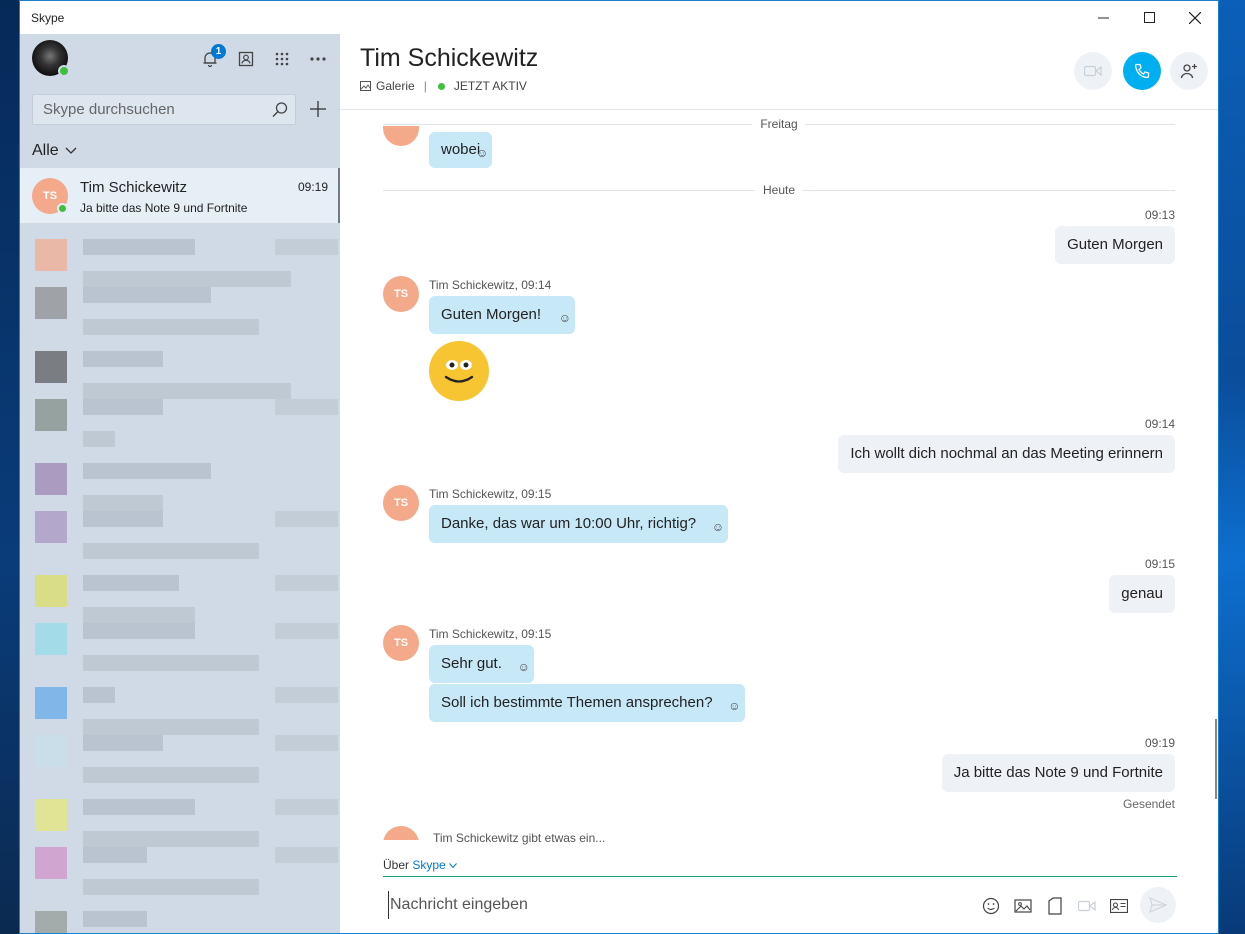  What do you see at coordinates (1093, 71) in the screenshot?
I see `video-call-button` at bounding box center [1093, 71].